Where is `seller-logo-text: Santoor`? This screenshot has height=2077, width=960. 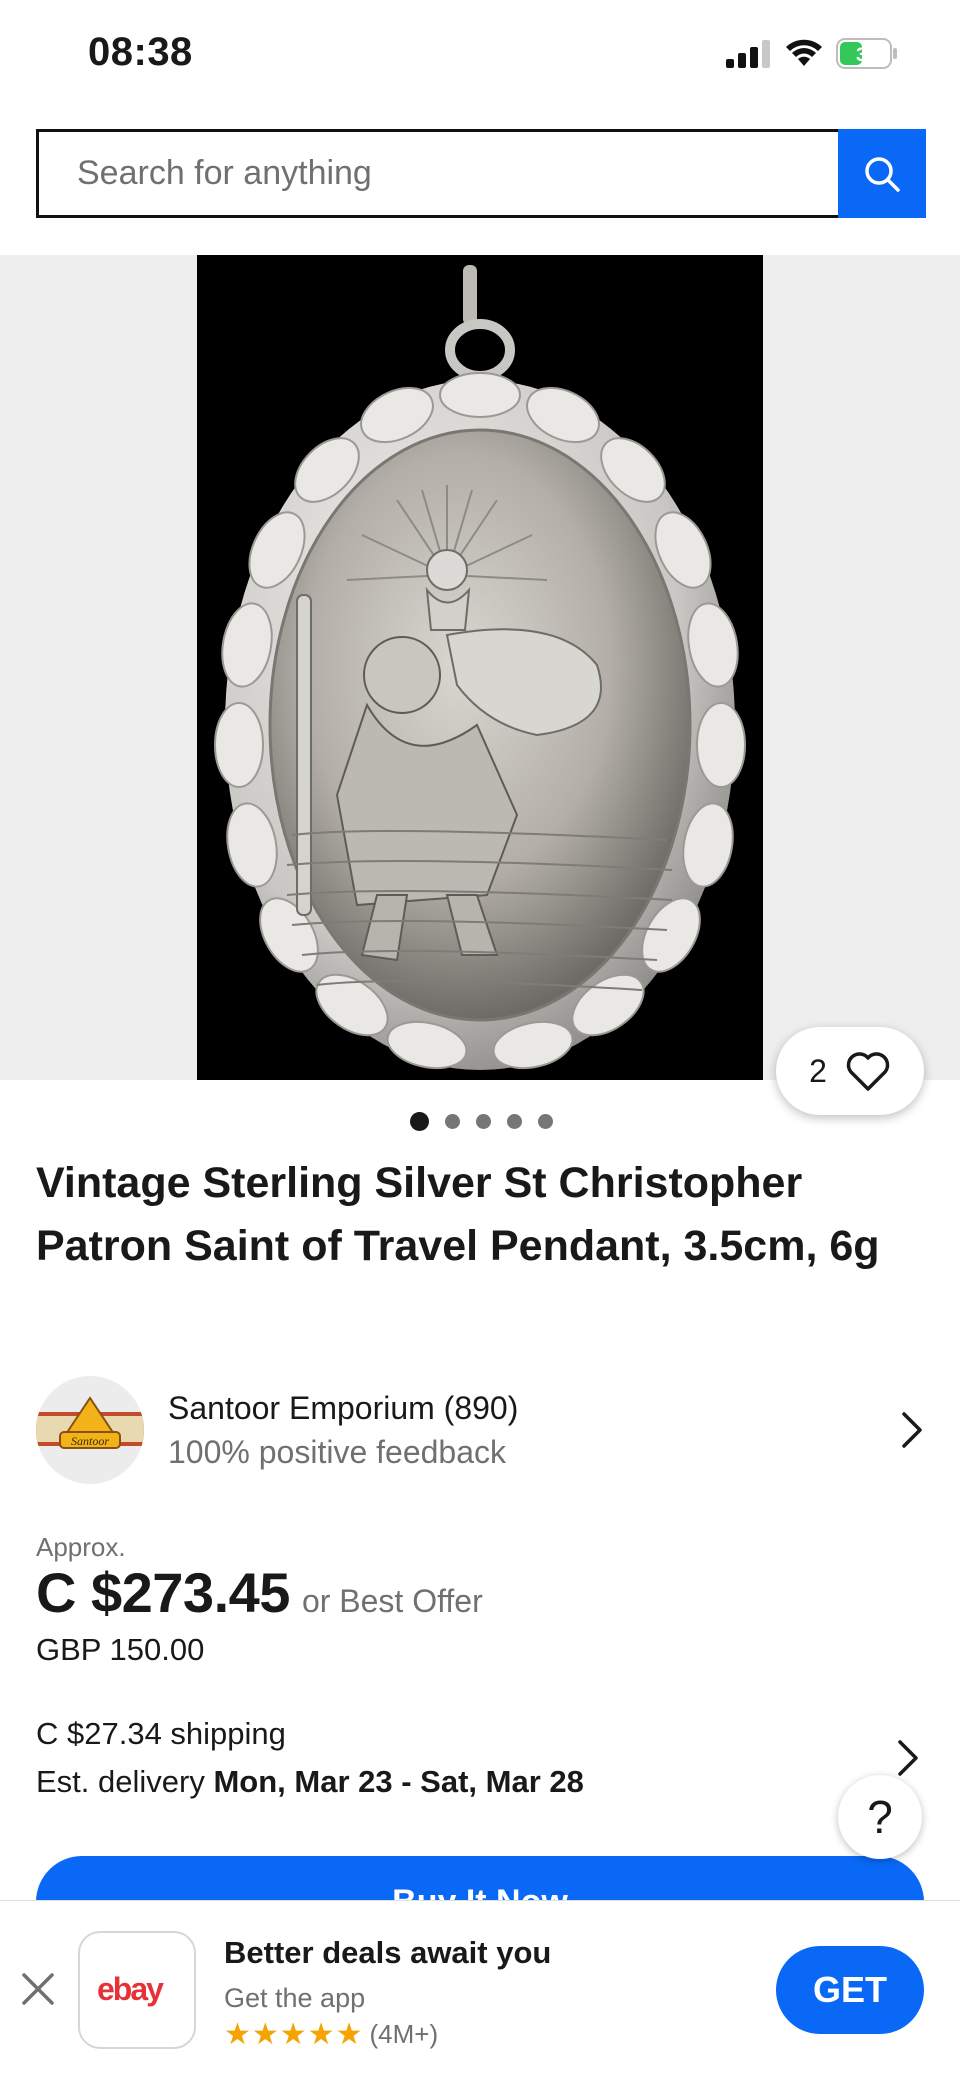 seller-logo-text: Santoor is located at coordinates (90, 1441).